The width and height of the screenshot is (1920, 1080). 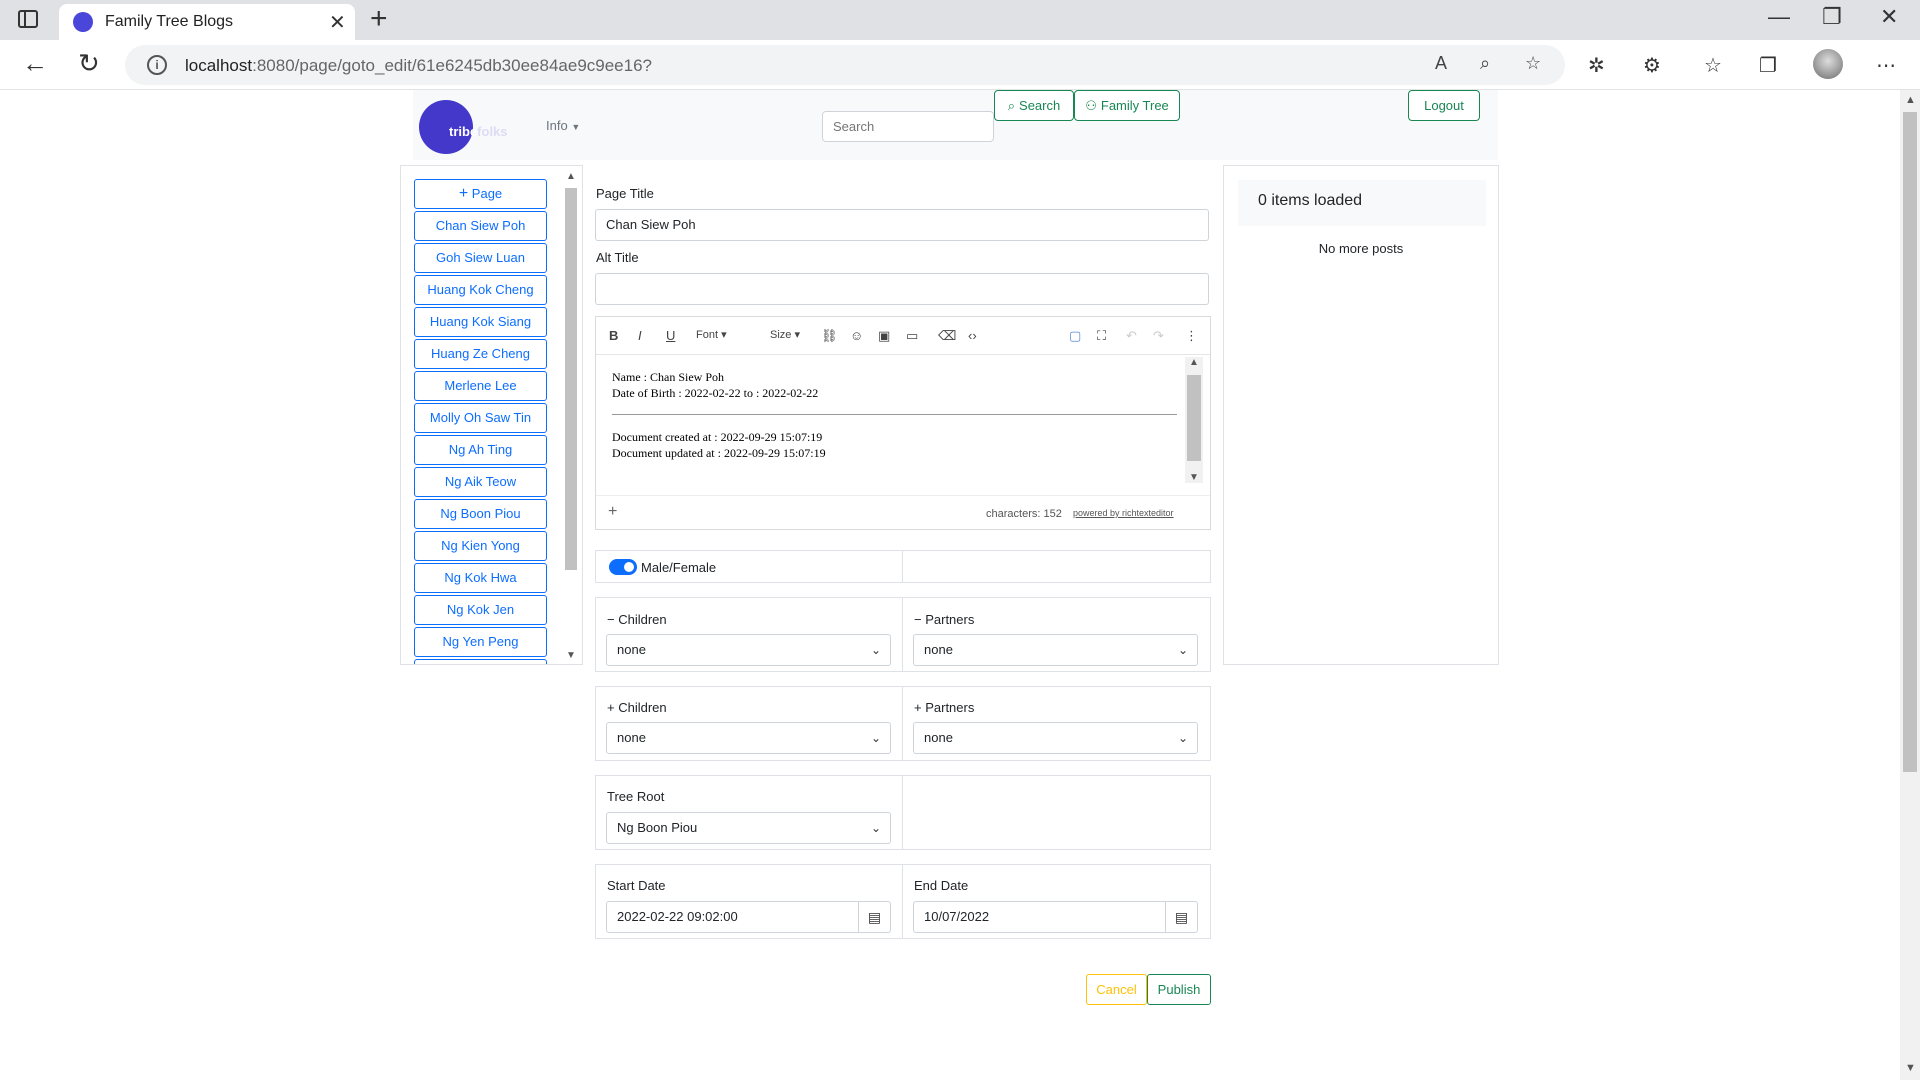 What do you see at coordinates (35, 63) in the screenshot?
I see `back-icon: ←` at bounding box center [35, 63].